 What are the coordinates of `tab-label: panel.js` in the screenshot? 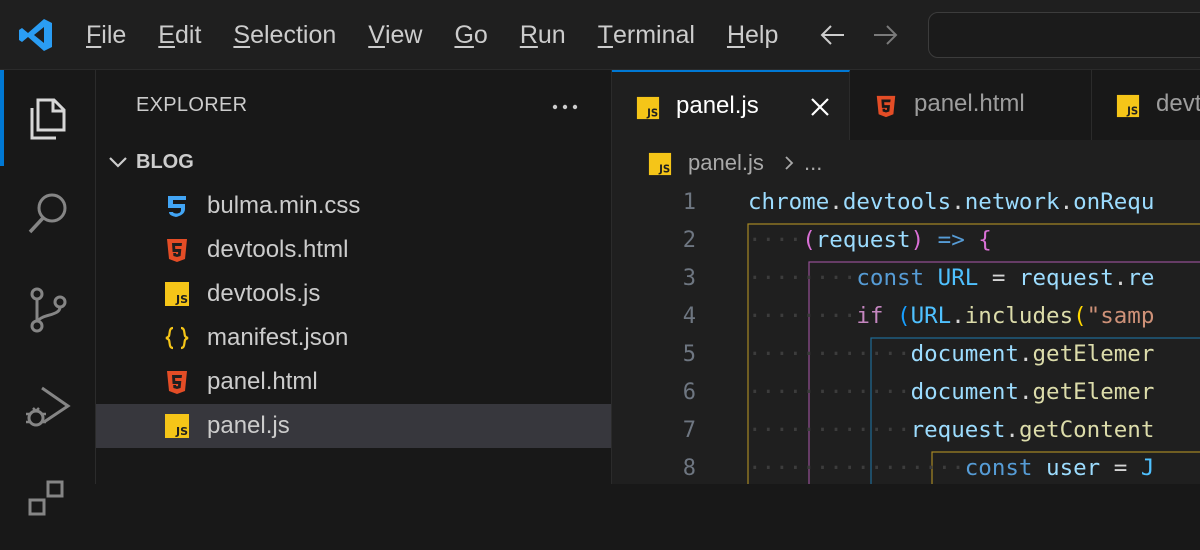 It's located at (717, 105).